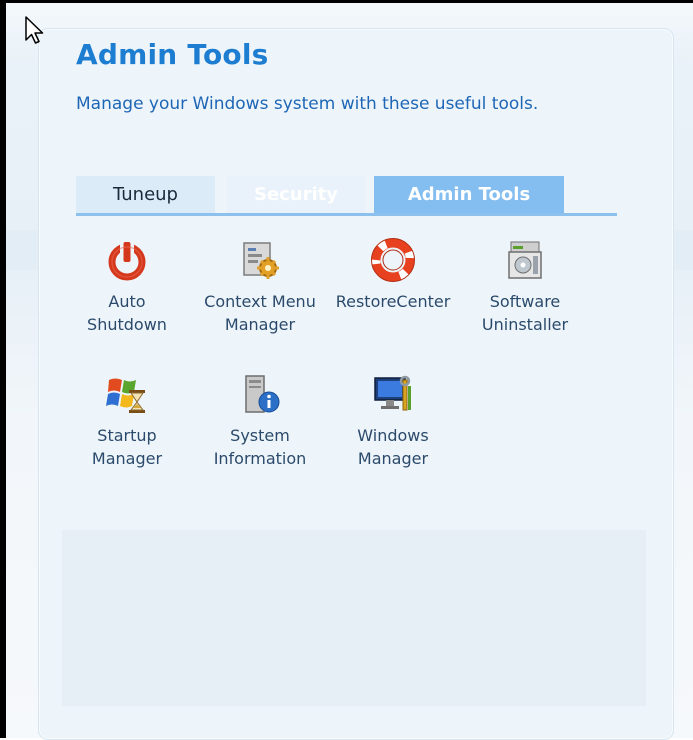 The image size is (693, 740). What do you see at coordinates (125, 395) in the screenshot?
I see `windows-hourglass-icon` at bounding box center [125, 395].